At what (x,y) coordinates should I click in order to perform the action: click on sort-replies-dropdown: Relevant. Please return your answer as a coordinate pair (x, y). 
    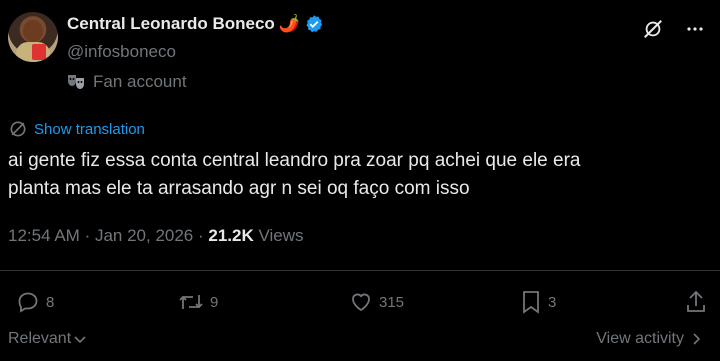
    Looking at the image, I should click on (47, 339).